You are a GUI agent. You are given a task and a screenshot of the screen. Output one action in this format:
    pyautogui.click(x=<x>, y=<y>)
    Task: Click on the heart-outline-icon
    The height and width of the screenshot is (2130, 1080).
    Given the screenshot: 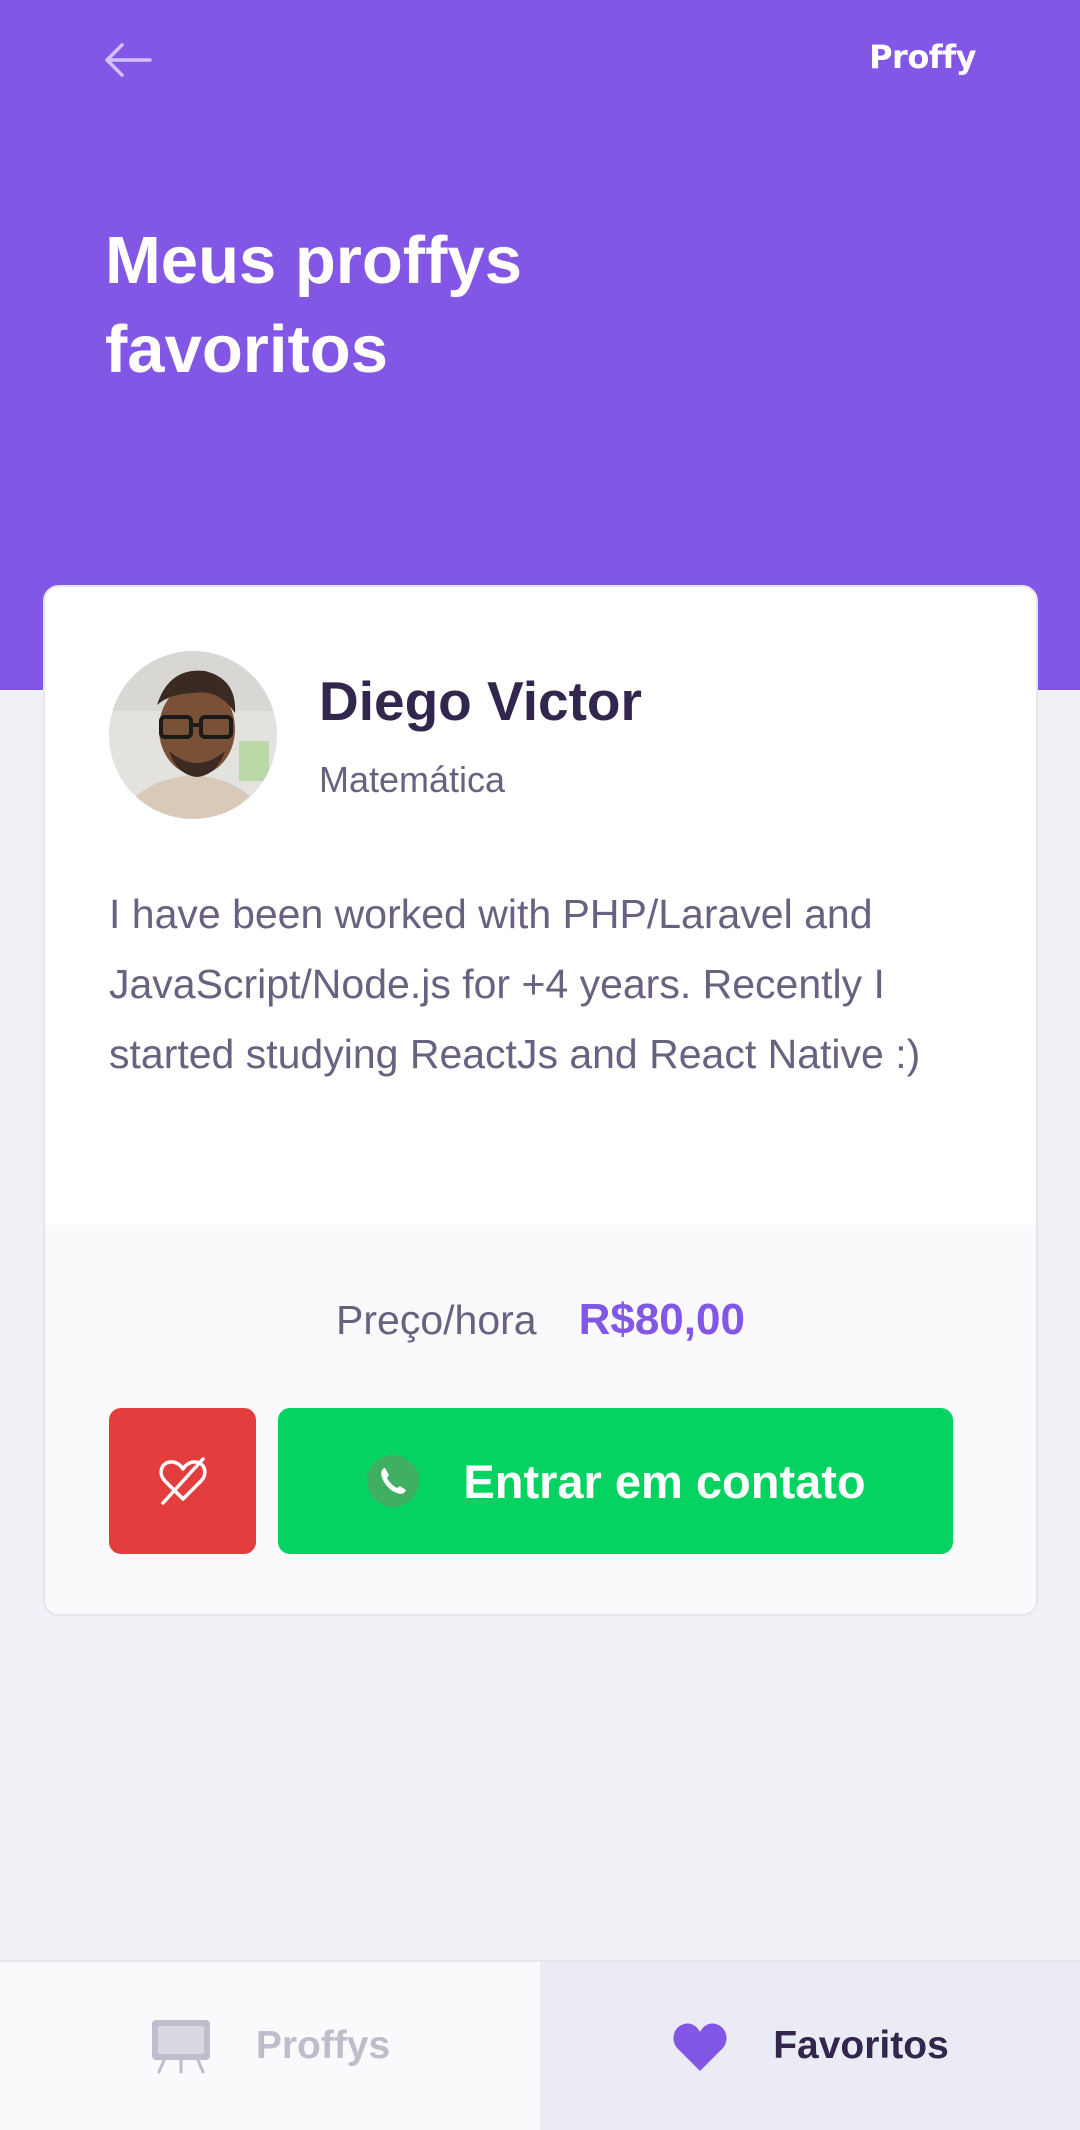 What is the action you would take?
    pyautogui.click(x=182, y=1481)
    